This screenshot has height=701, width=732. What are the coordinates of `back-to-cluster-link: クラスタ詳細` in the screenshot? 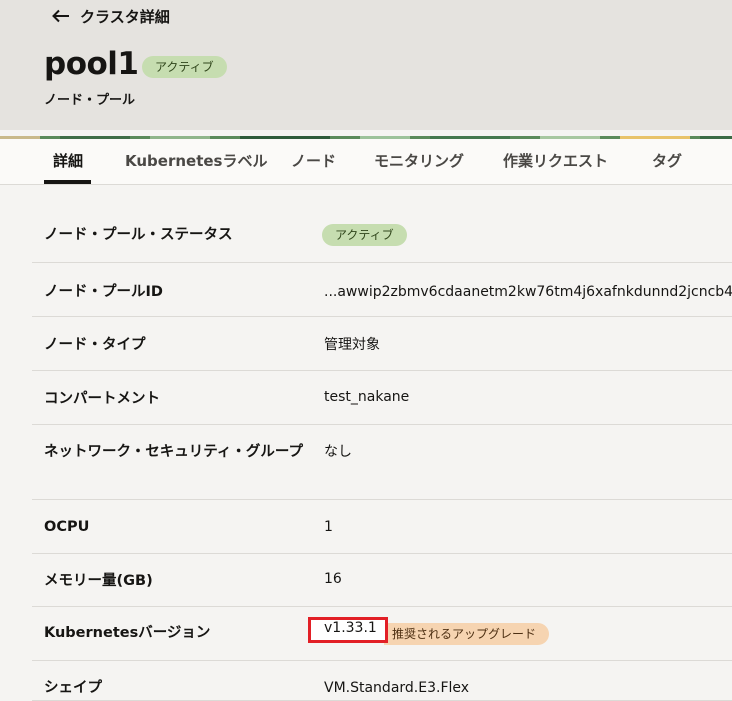 It's located at (111, 16).